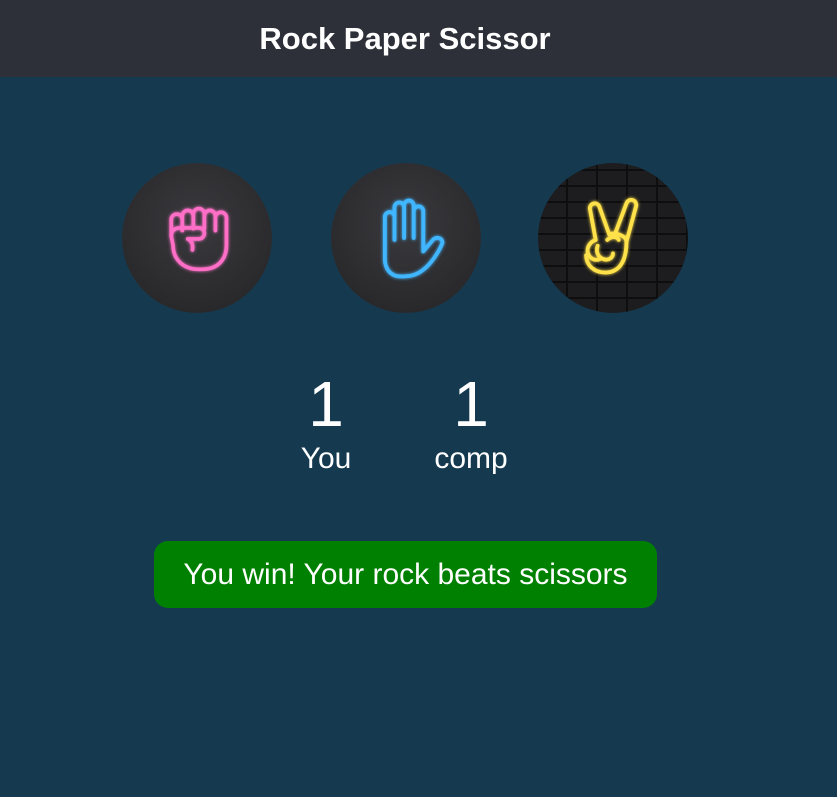 The width and height of the screenshot is (837, 797). I want to click on page-title: Rock Paper Scissor, so click(405, 38).